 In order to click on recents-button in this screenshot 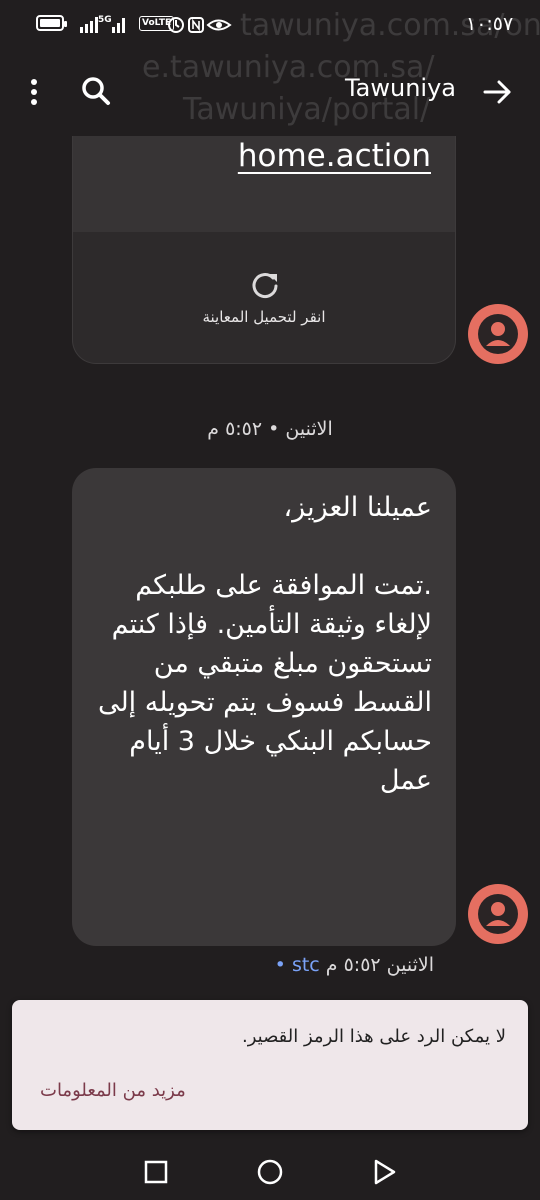, I will do `click(156, 1172)`.